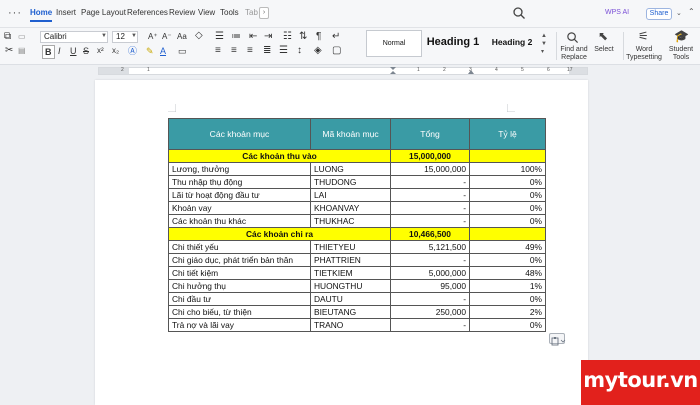 The image size is (700, 405). I want to click on clipboard-icon: ▭, so click(22, 37).